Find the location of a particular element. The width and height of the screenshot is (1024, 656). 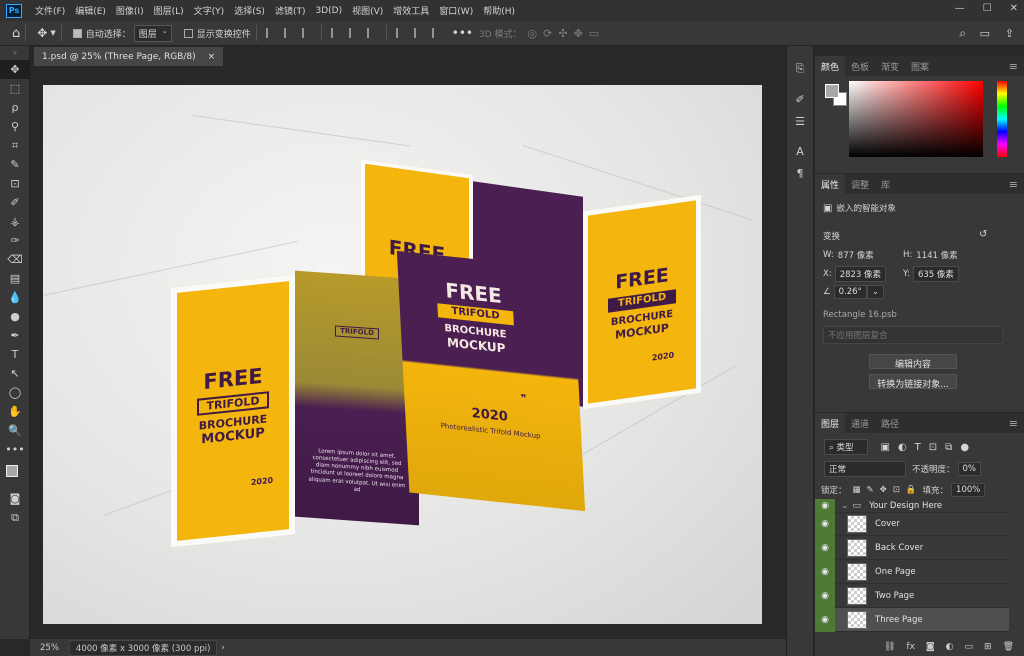

width-value: 877 像素 is located at coordinates (856, 255).